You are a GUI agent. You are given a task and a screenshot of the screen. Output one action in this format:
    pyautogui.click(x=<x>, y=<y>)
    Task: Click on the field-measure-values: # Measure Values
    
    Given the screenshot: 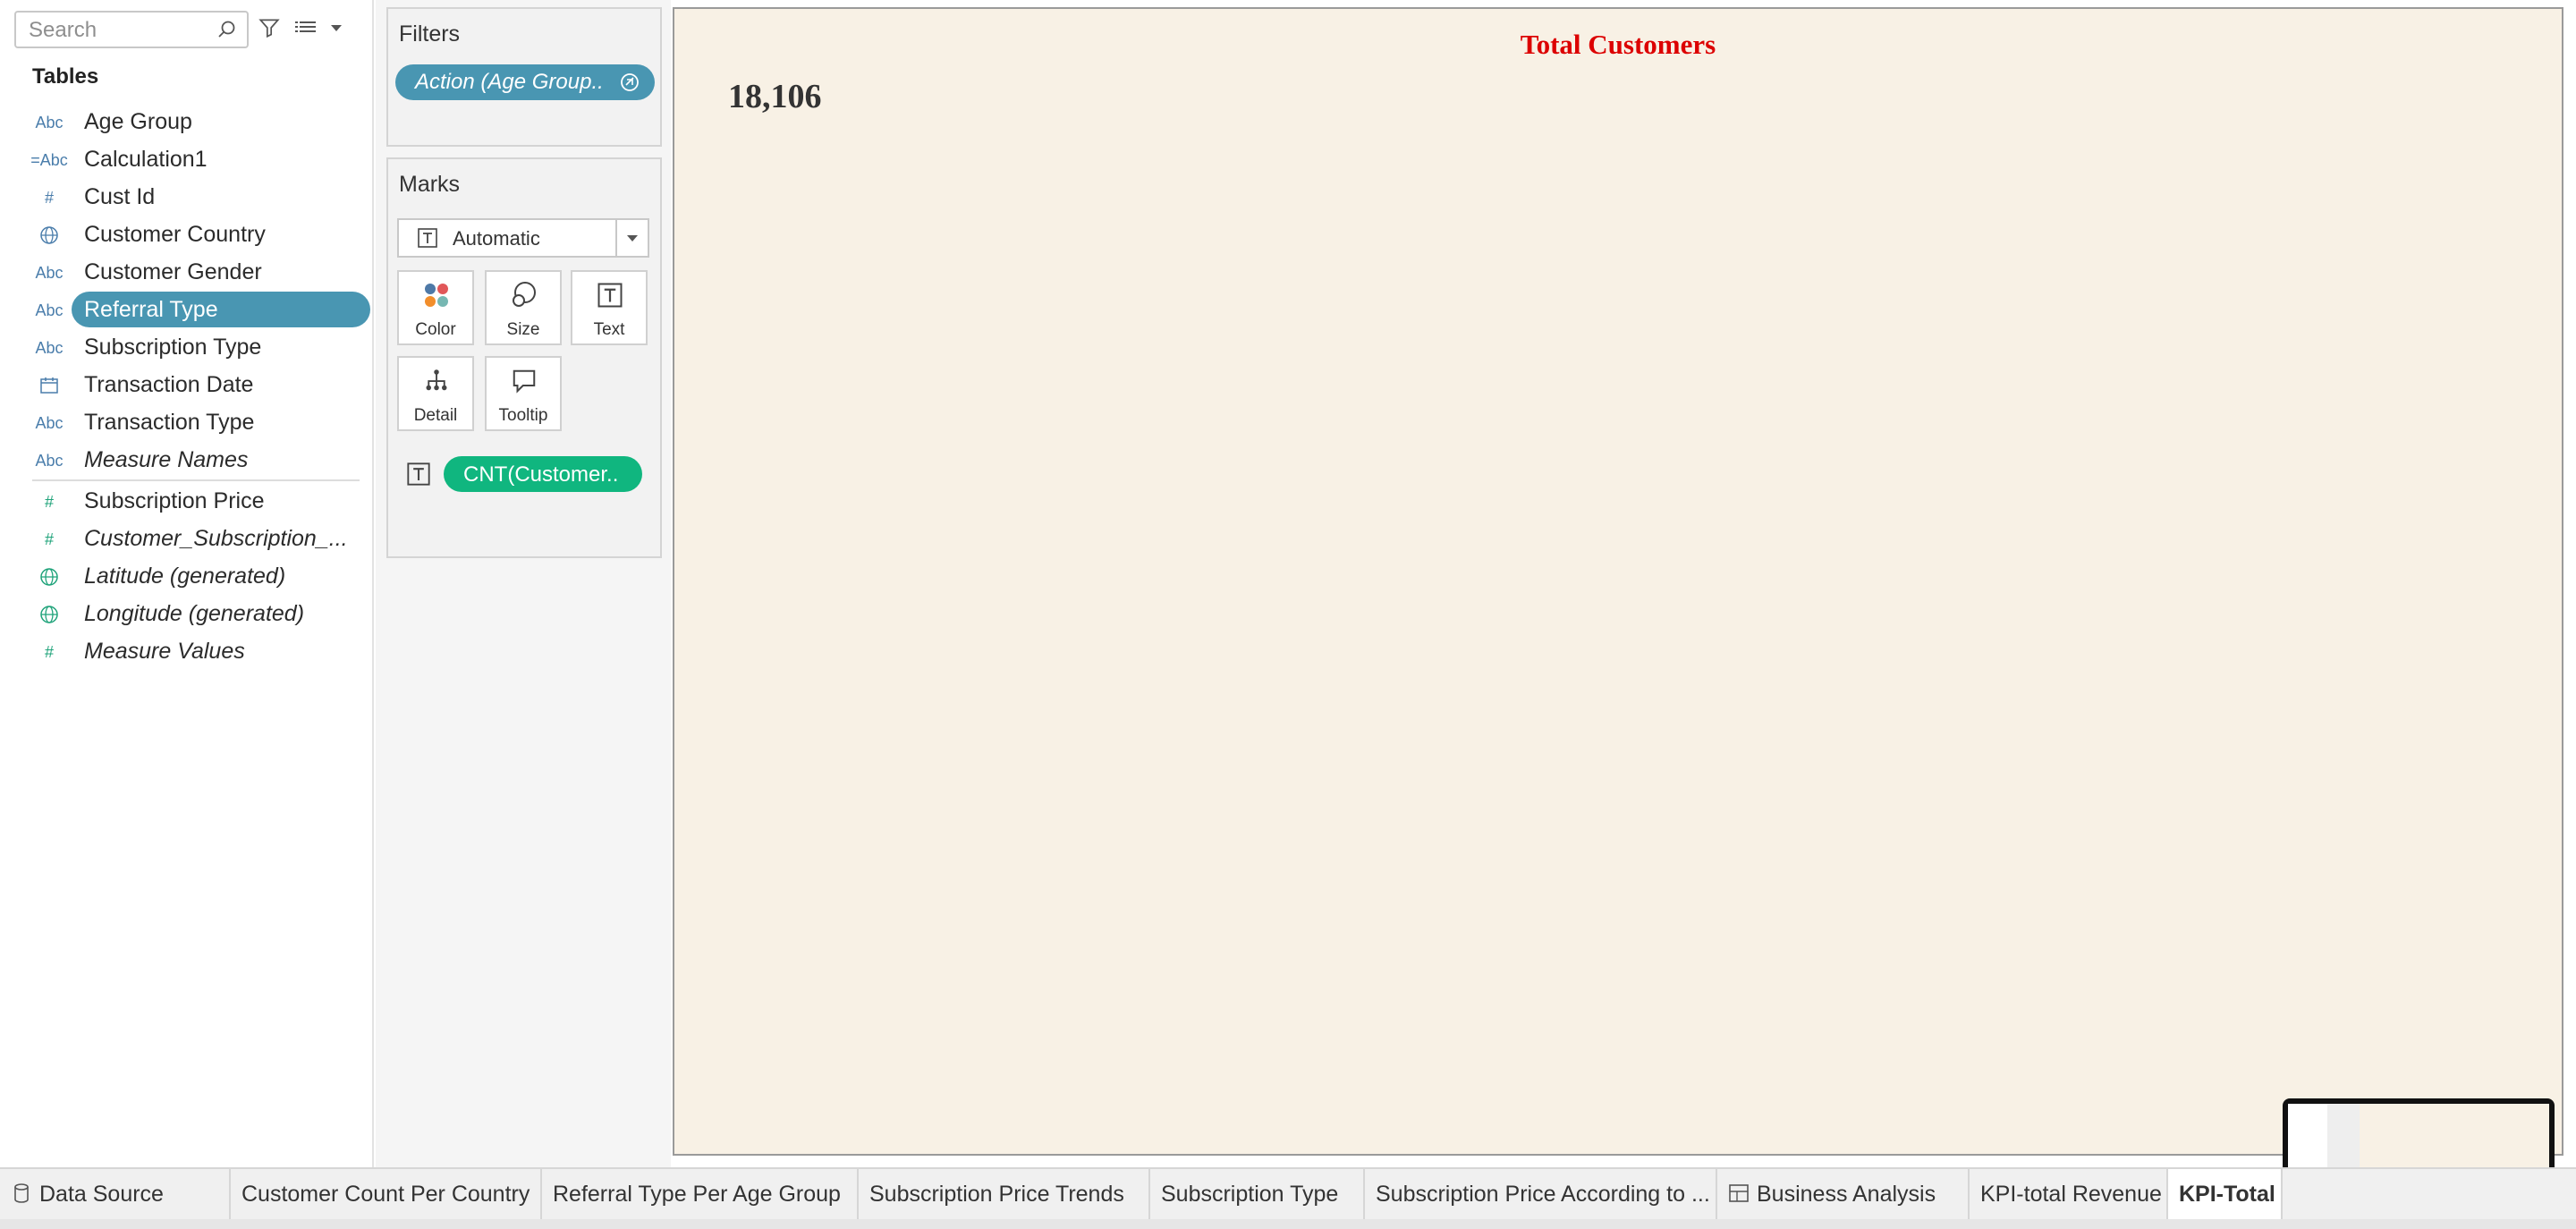 What is the action you would take?
    pyautogui.click(x=187, y=651)
    